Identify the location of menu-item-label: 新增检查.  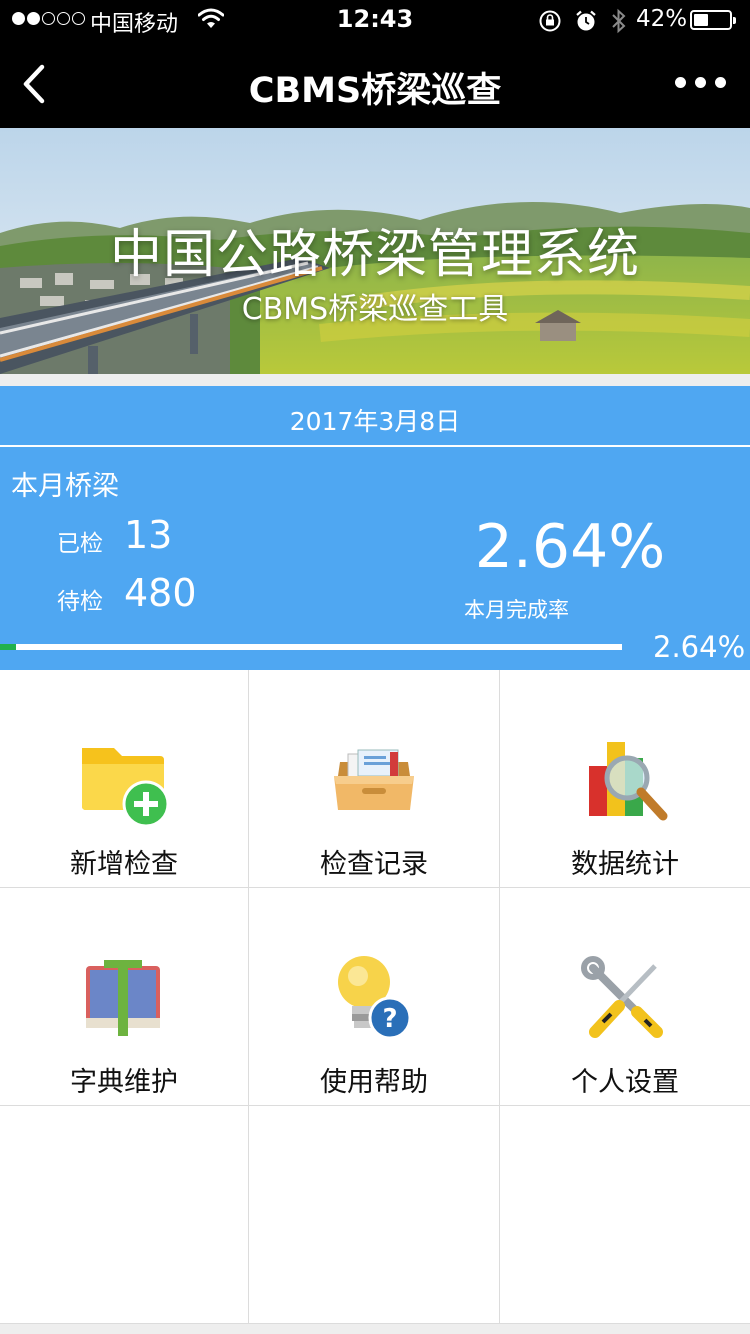
(124, 864).